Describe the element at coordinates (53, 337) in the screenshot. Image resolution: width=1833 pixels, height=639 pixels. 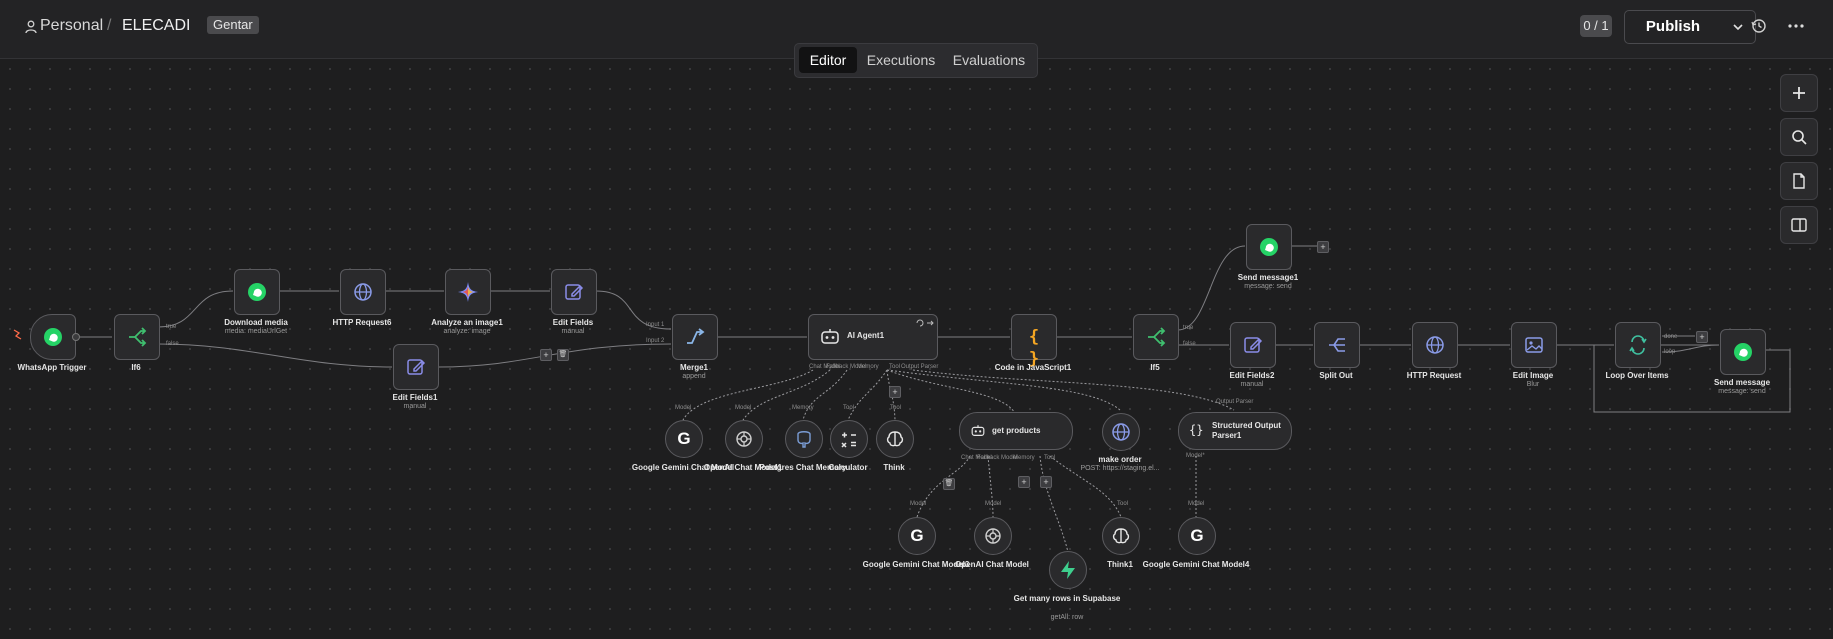
I see `node-whatsapp-trigger` at that location.